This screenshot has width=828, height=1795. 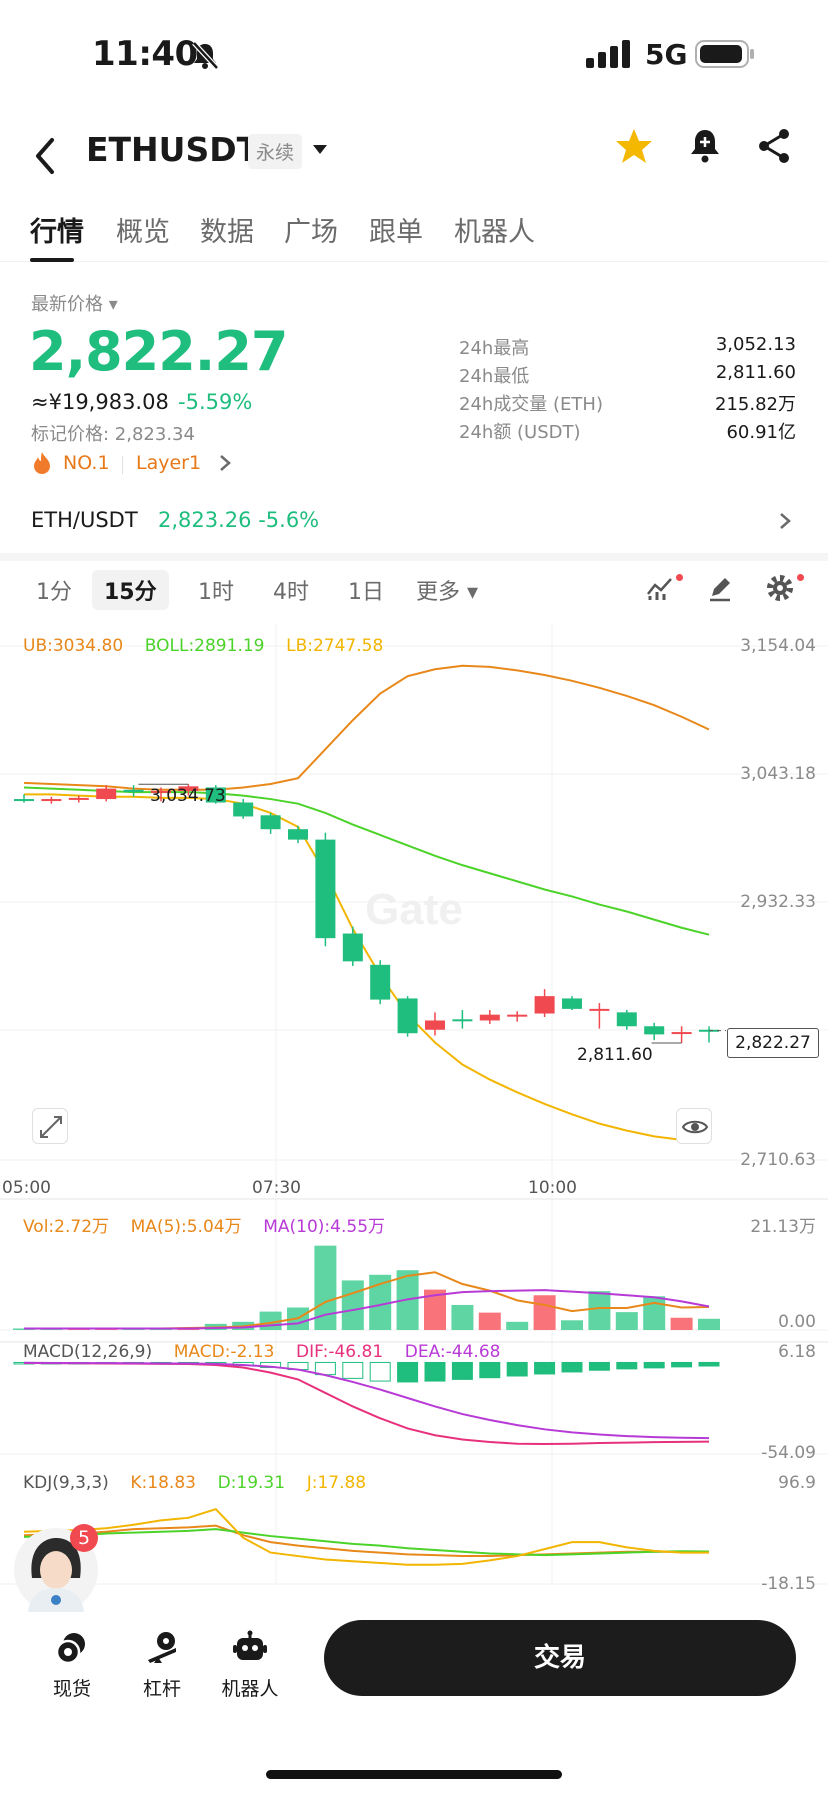 What do you see at coordinates (660, 588) in the screenshot?
I see `indicator-icon` at bounding box center [660, 588].